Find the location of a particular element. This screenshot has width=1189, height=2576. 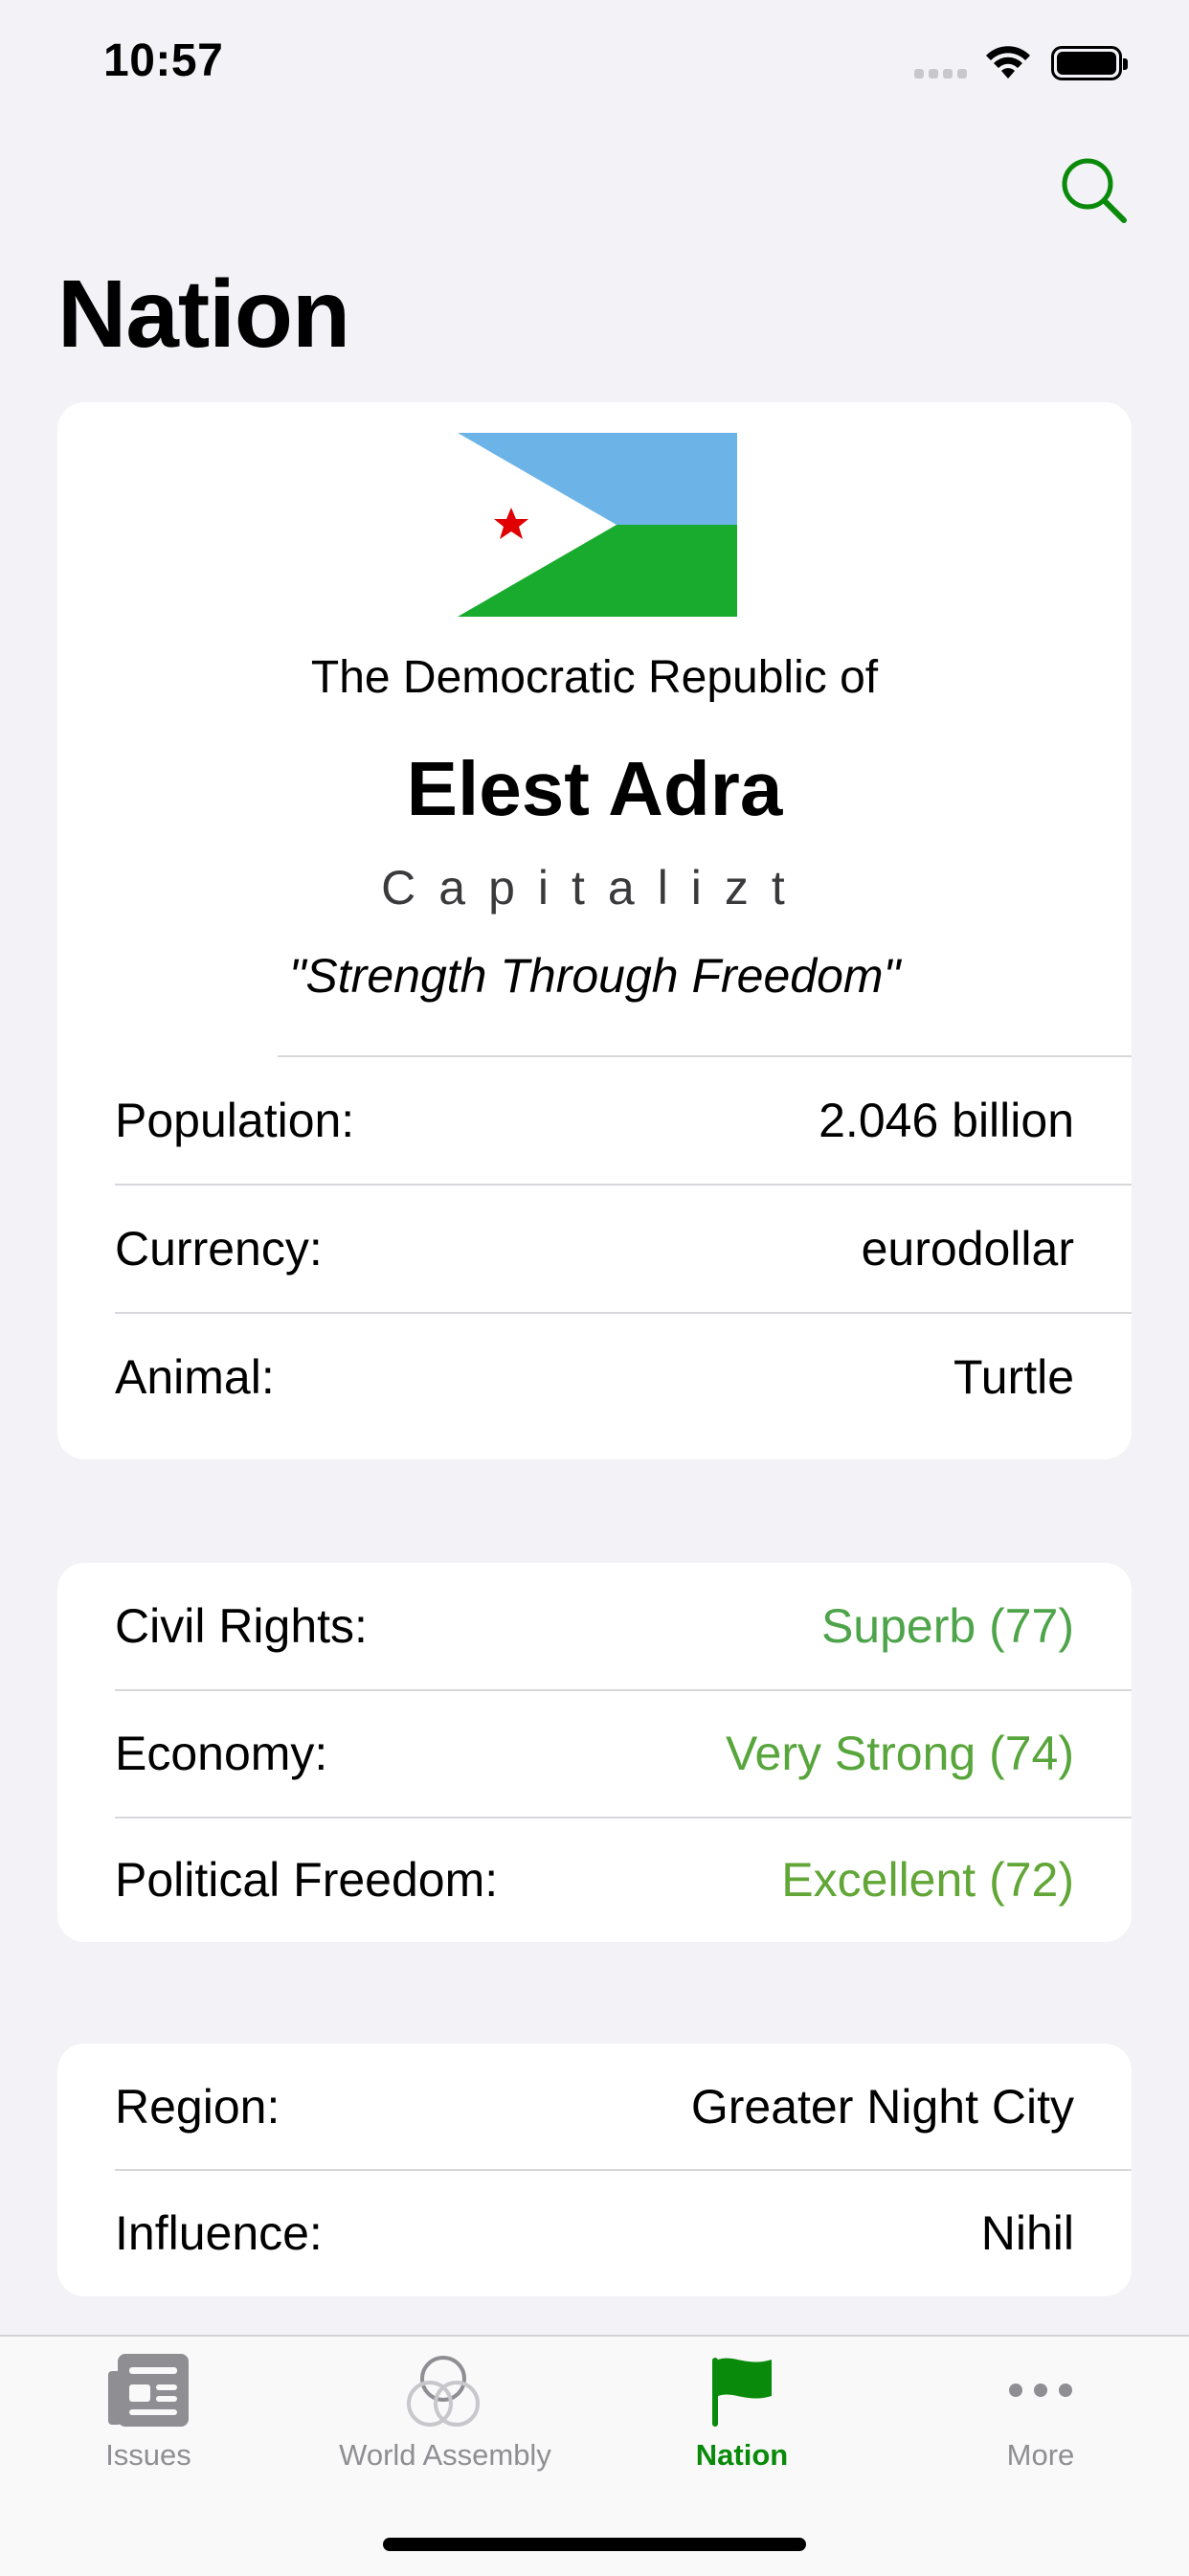

search-icon is located at coordinates (1094, 190).